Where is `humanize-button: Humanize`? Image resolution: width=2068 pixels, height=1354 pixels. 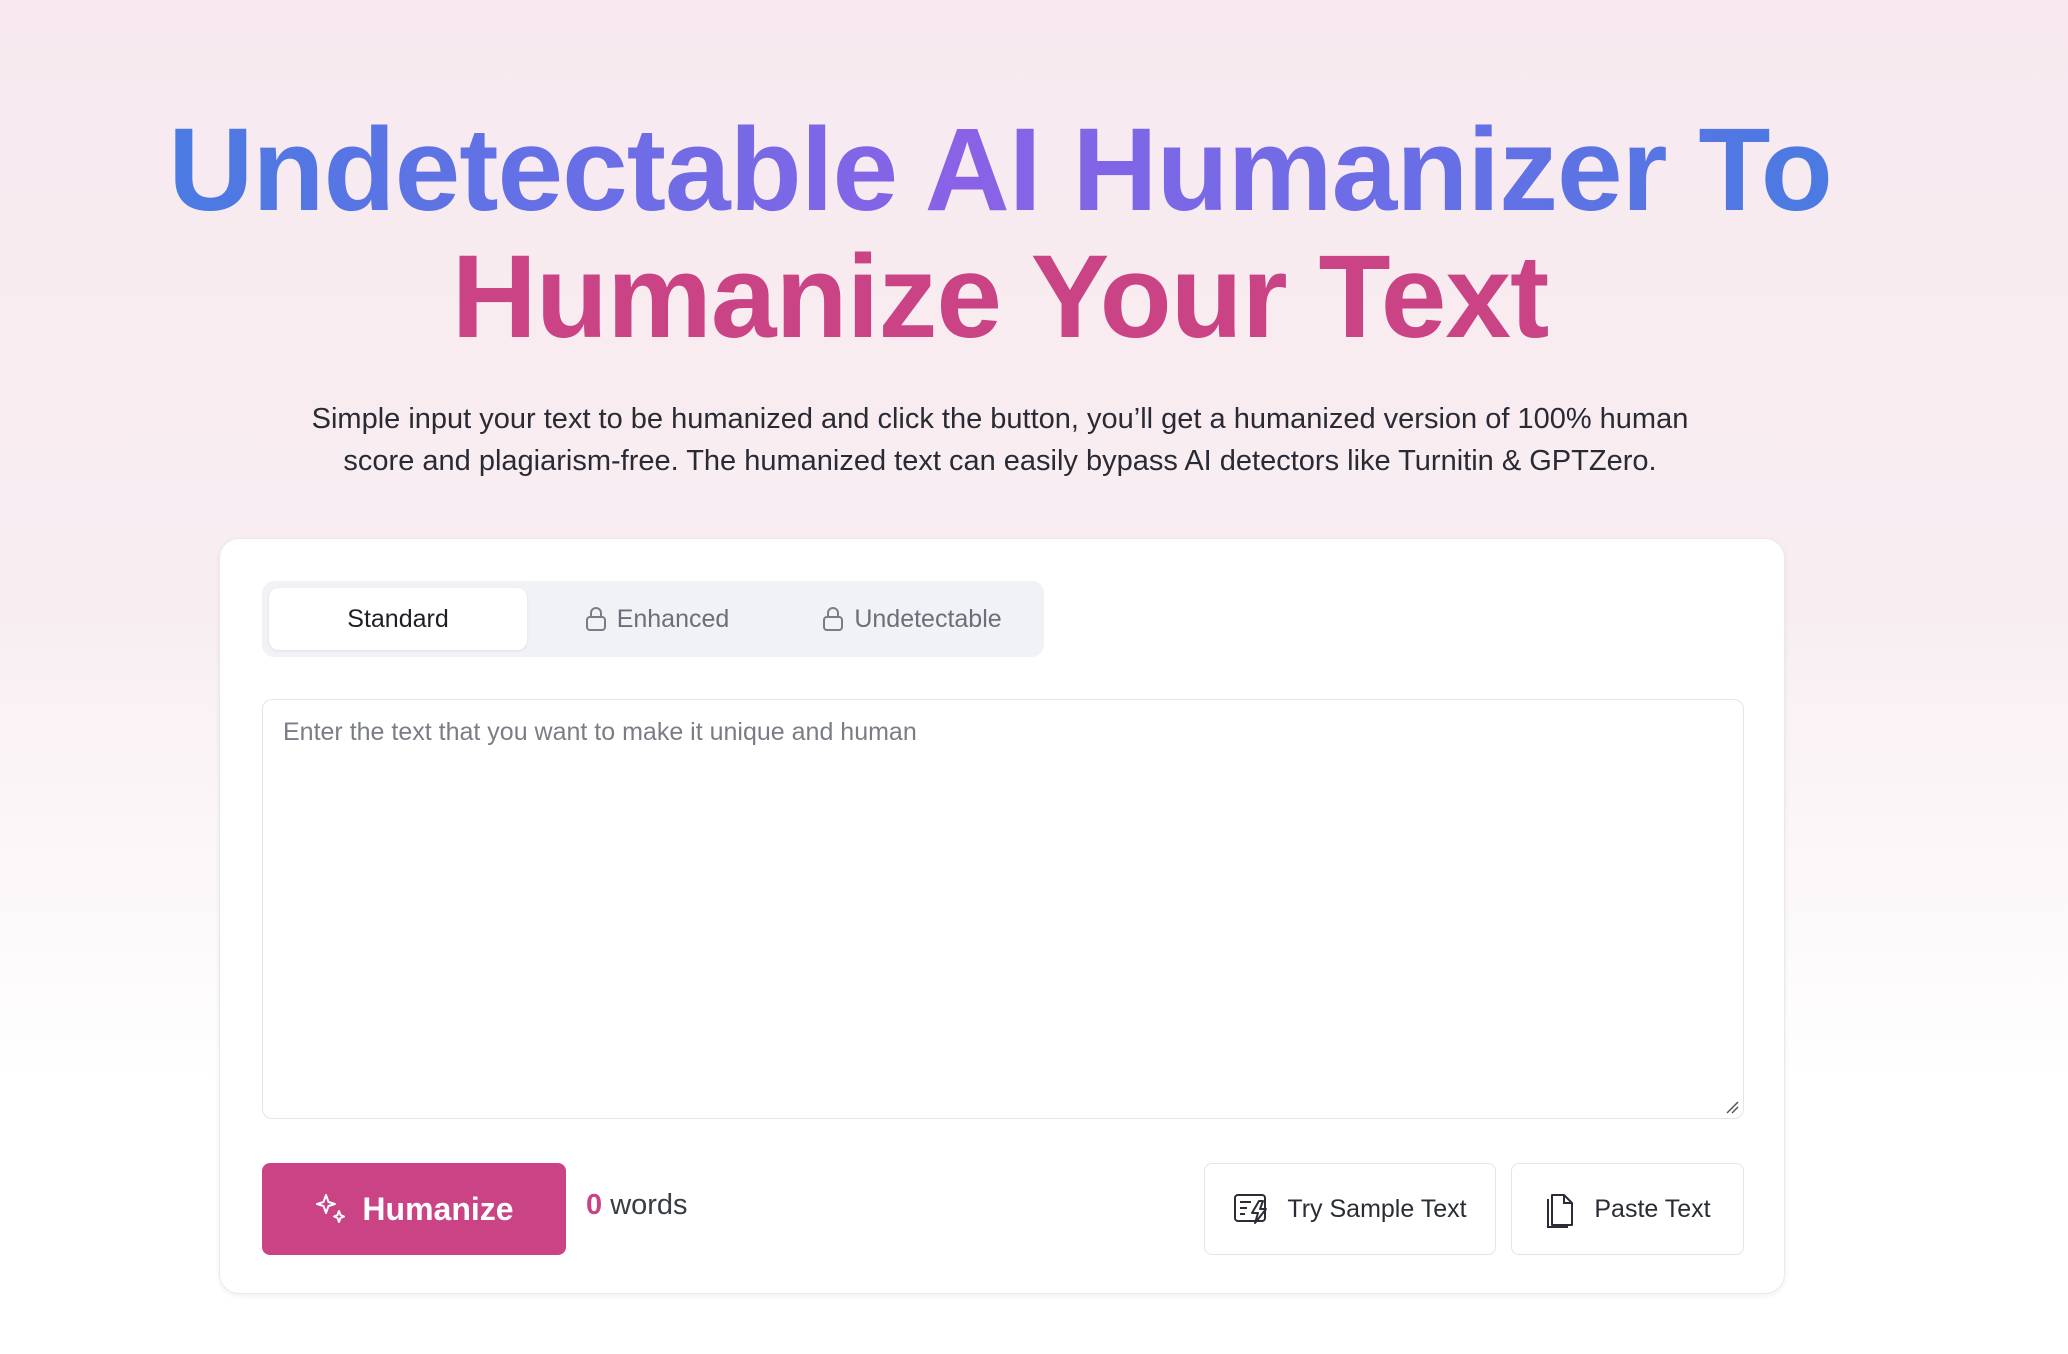
humanize-button: Humanize is located at coordinates (414, 1209).